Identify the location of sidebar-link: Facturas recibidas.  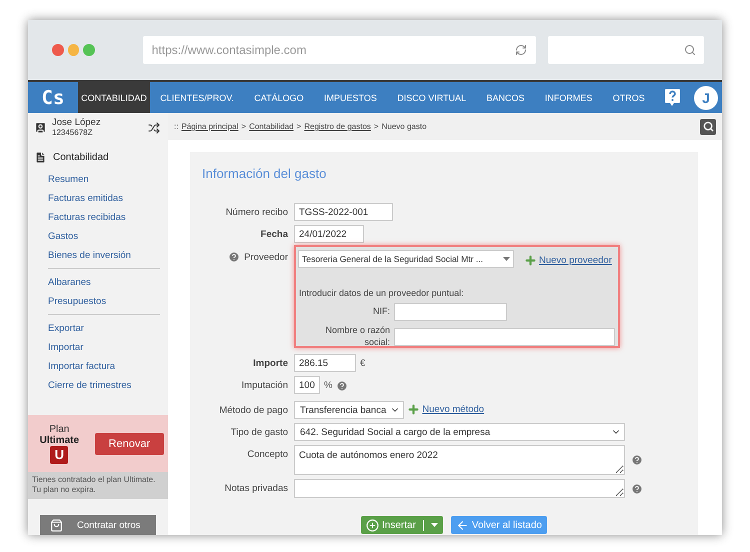
(98, 217).